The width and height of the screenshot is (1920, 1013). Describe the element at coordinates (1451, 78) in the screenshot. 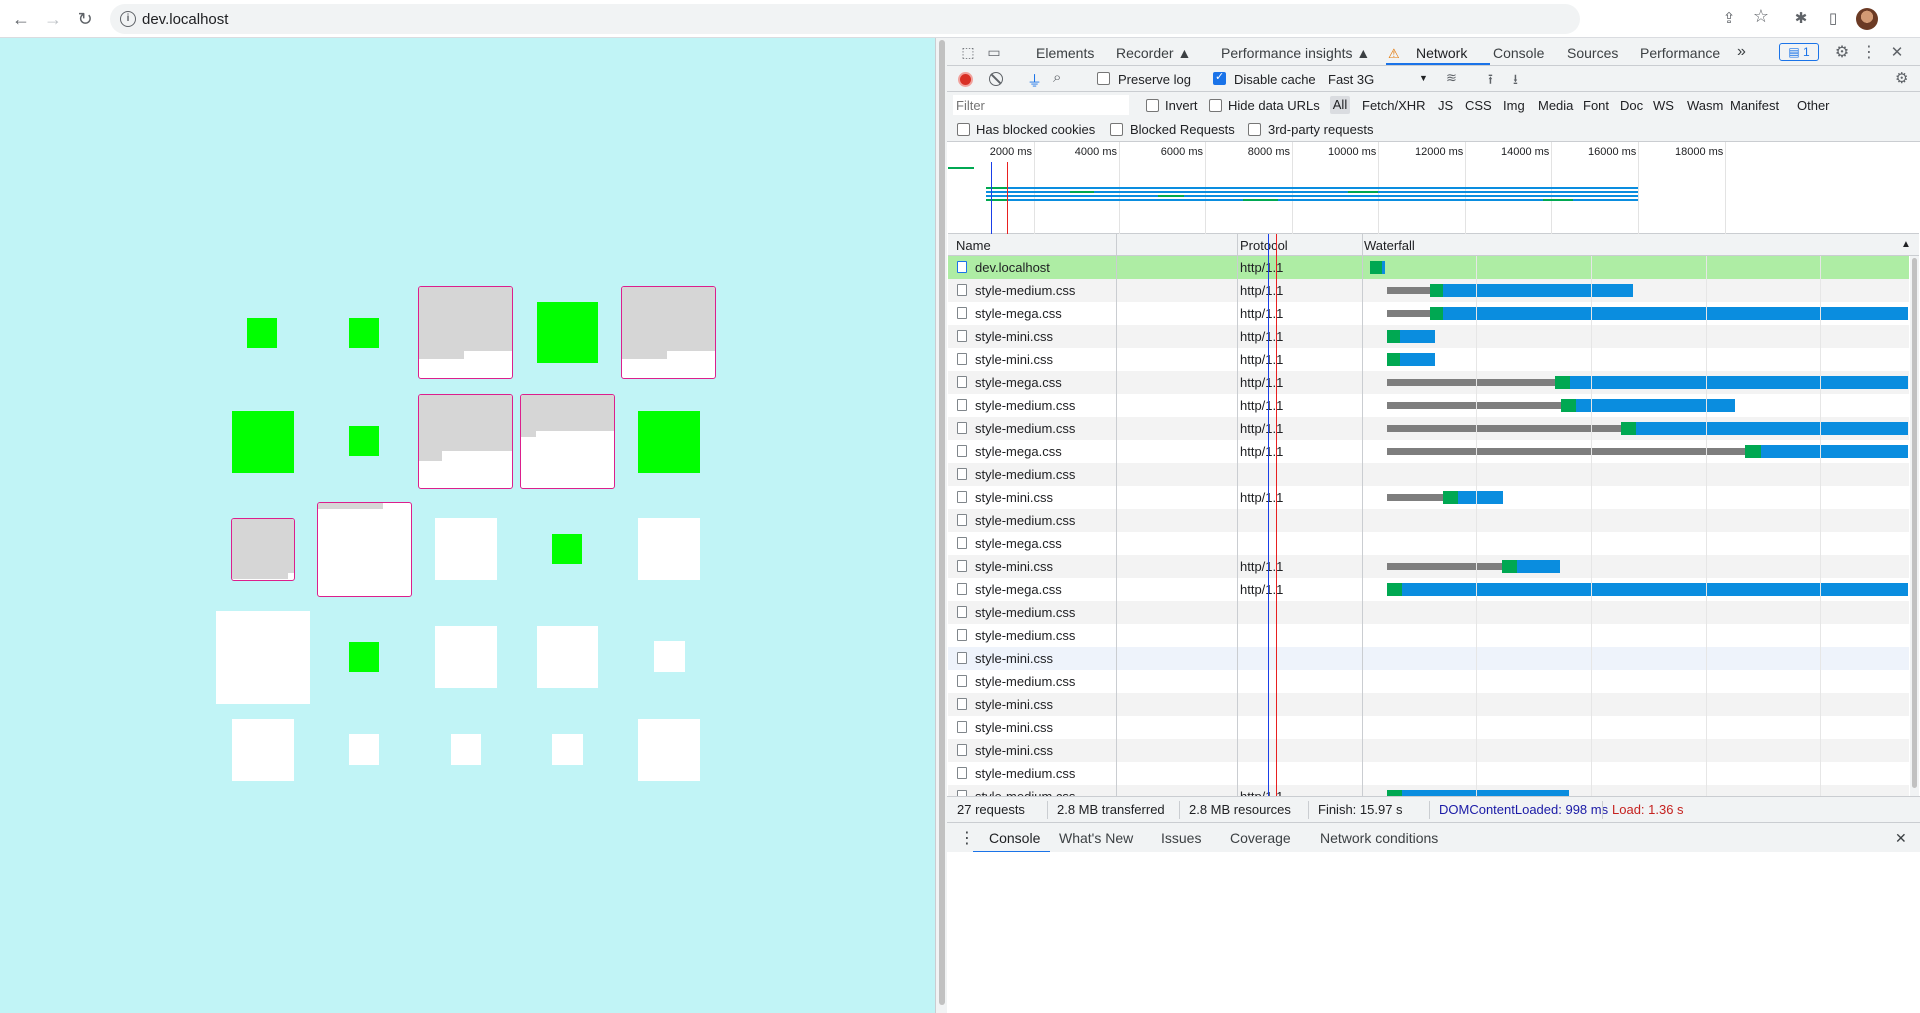

I see `network-conditions-icon: ≋` at that location.